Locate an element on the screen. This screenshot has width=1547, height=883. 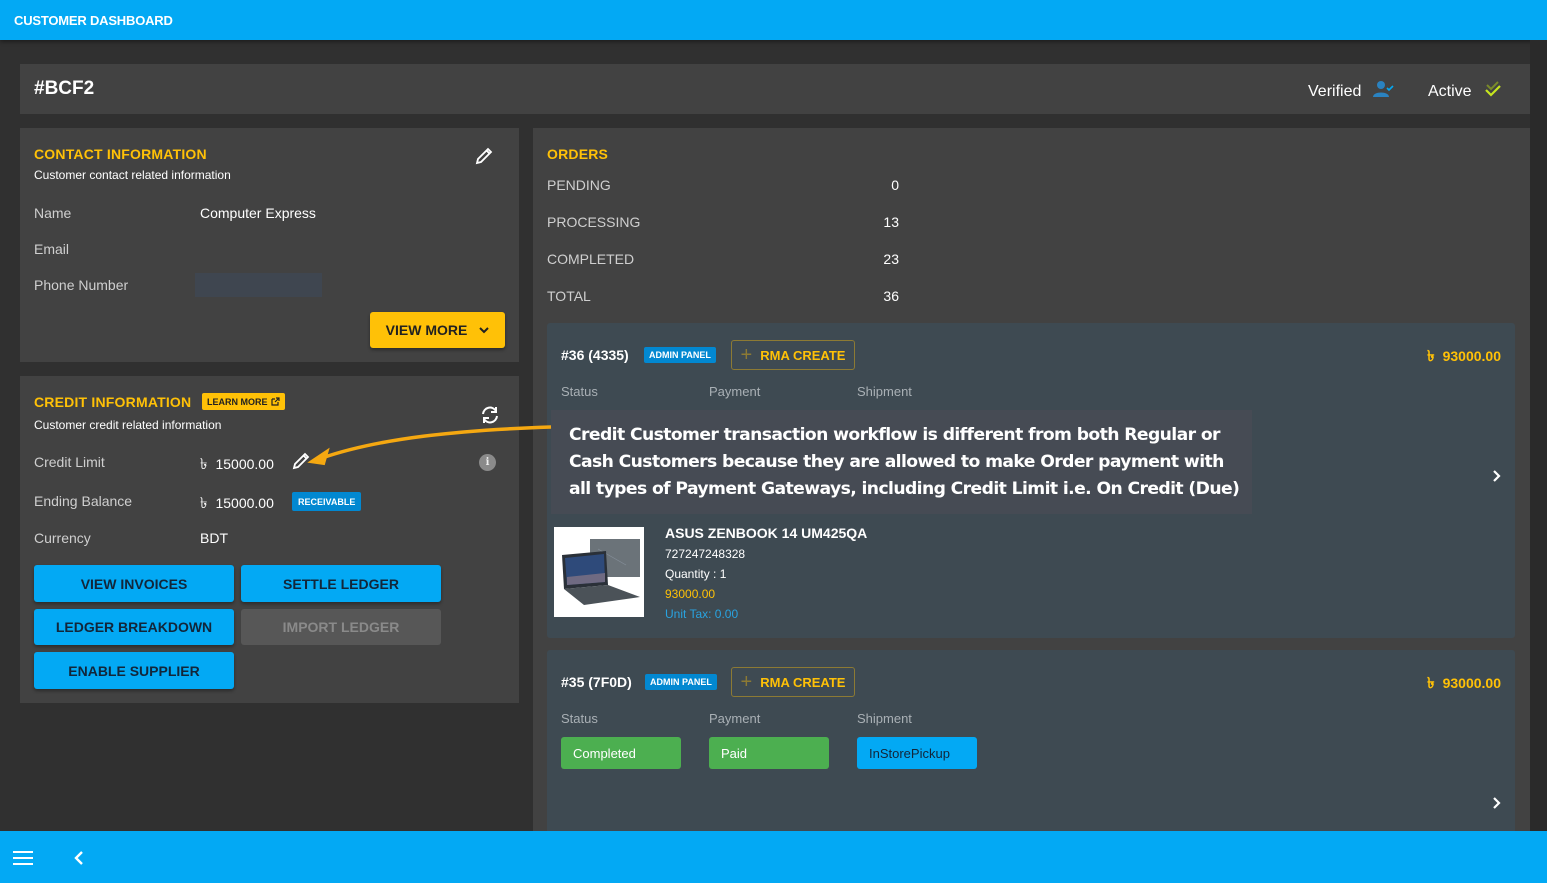
customer-header: #BCF2 Verified Active is located at coordinates (775, 89).